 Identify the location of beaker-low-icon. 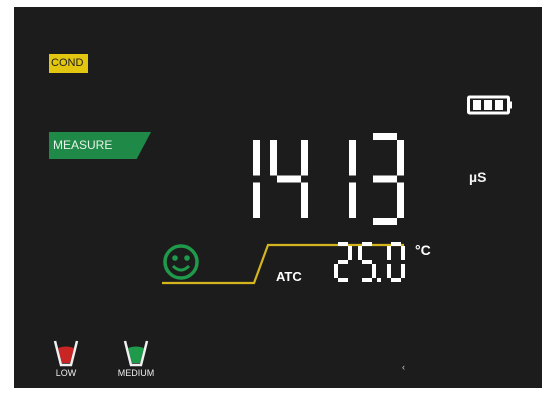
(66, 353).